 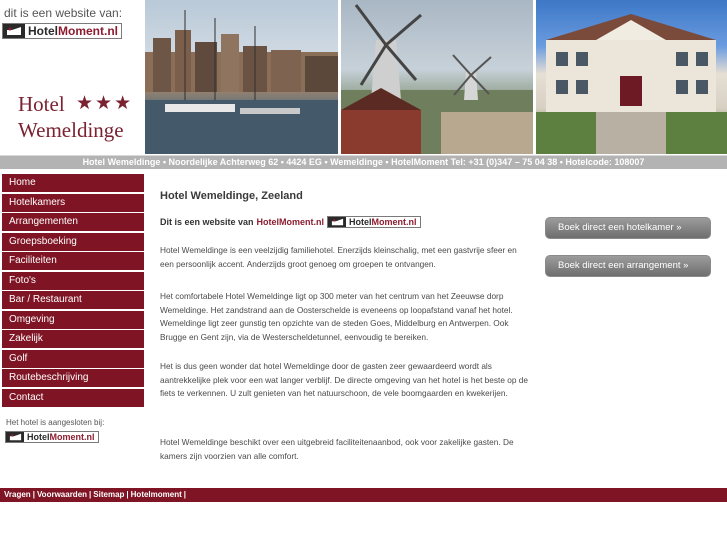 What do you see at coordinates (71, 130) in the screenshot?
I see `hotel-place: Wemeldinge` at bounding box center [71, 130].